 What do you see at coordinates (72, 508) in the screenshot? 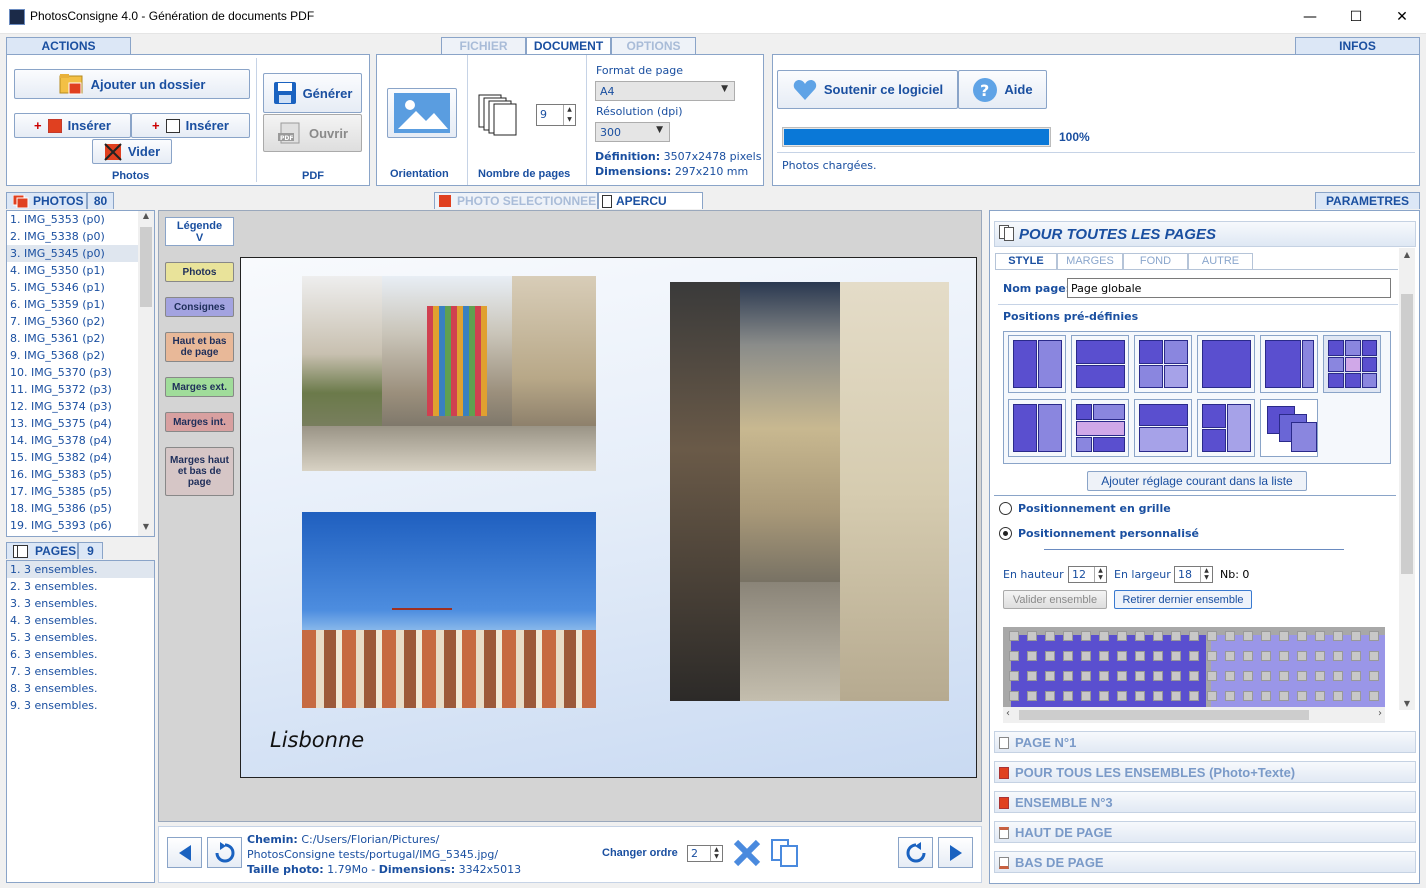
I see `list-item: 18. IMG_5386 (p5)` at bounding box center [72, 508].